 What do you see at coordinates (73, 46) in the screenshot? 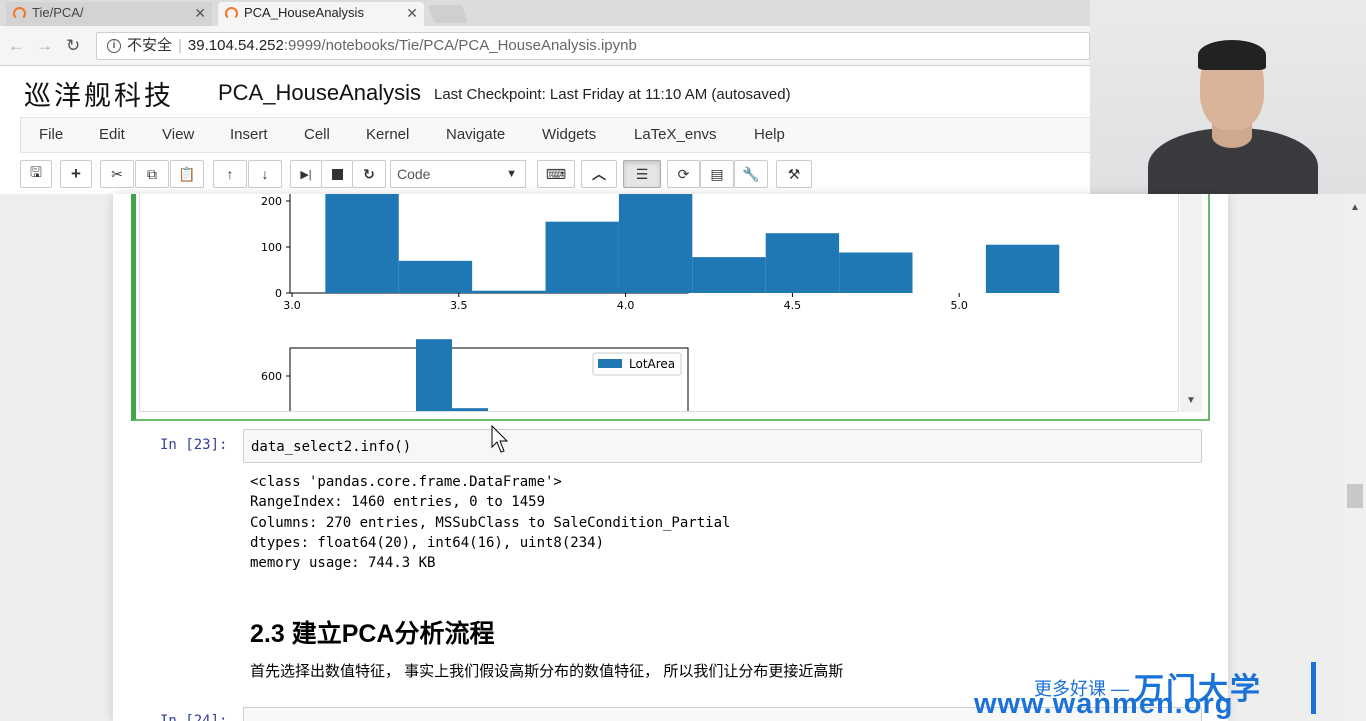
I see `reload-icon: ↻` at bounding box center [73, 46].